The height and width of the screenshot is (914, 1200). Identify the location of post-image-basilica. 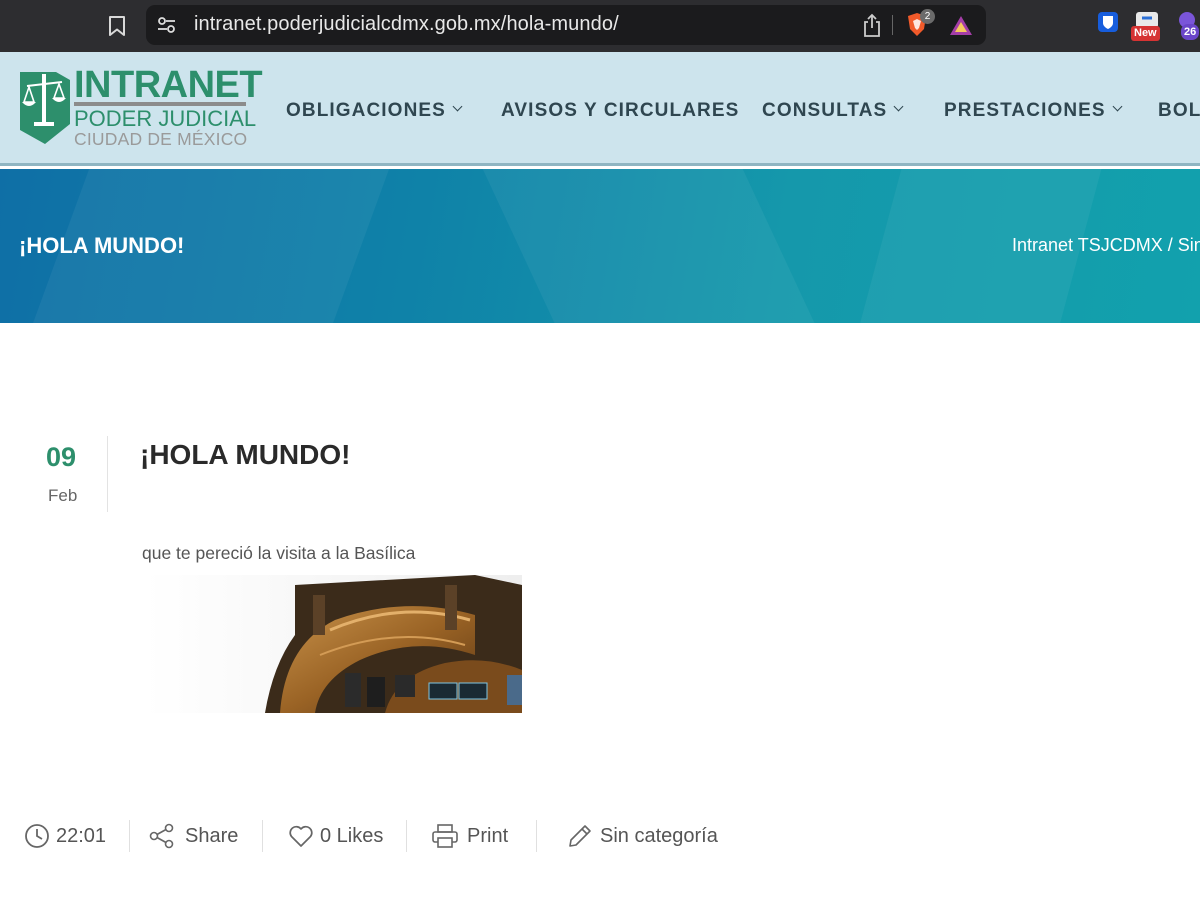
(333, 644).